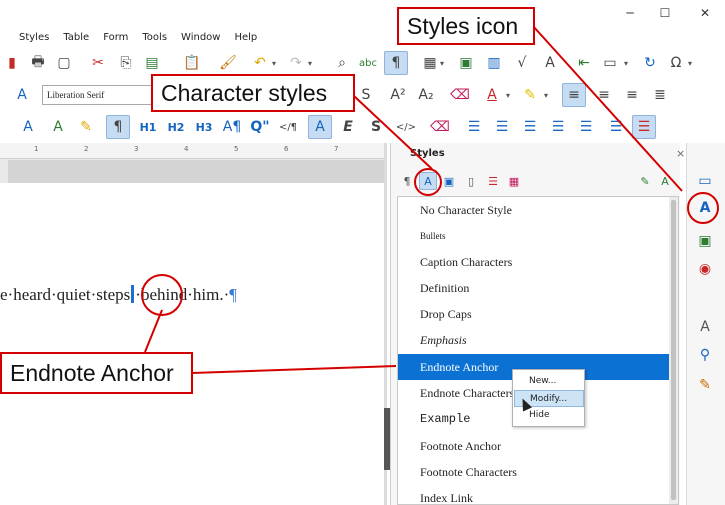 The height and width of the screenshot is (505, 725). I want to click on outline-list-icon: ☰, so click(586, 127).